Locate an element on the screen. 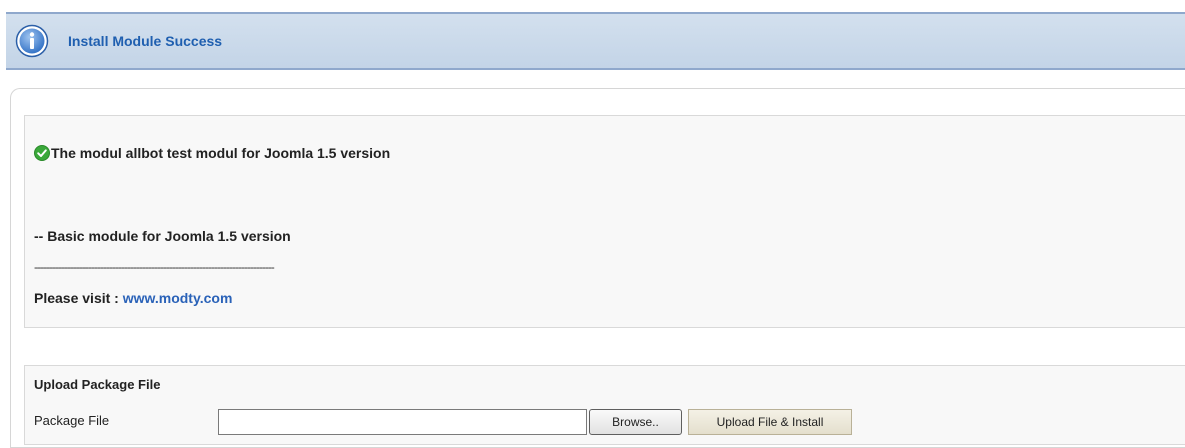 This screenshot has width=1185, height=448. module-description: -- Basic module for Joomla 1.5 version is located at coordinates (162, 236).